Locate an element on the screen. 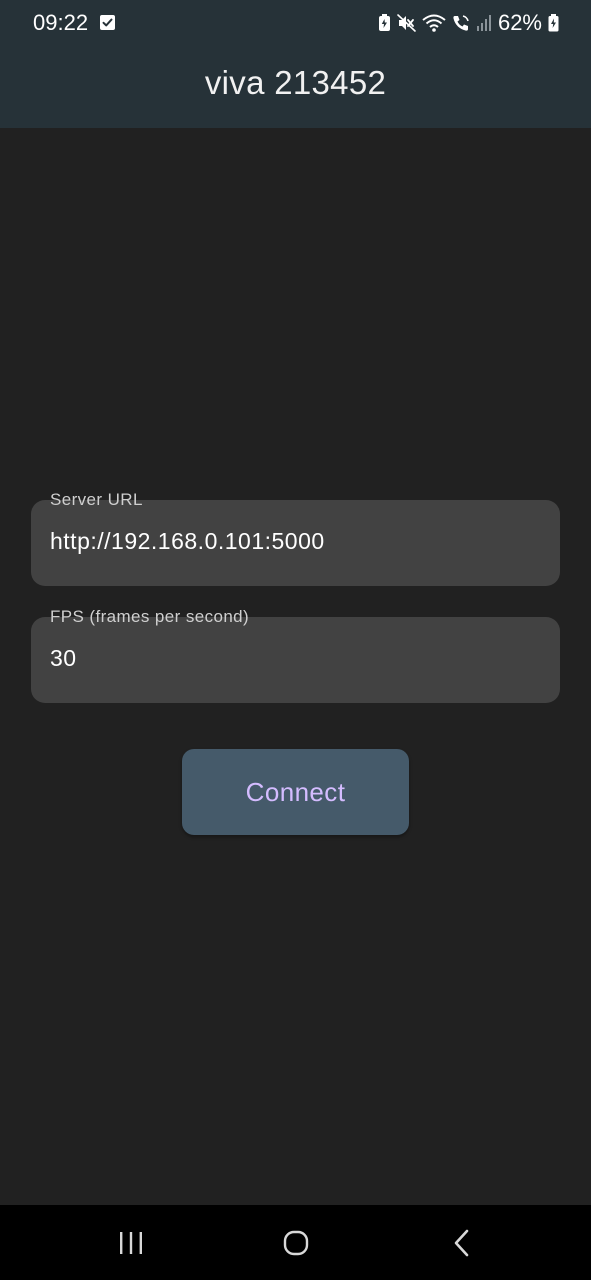  recent-apps-icon is located at coordinates (131, 1243).